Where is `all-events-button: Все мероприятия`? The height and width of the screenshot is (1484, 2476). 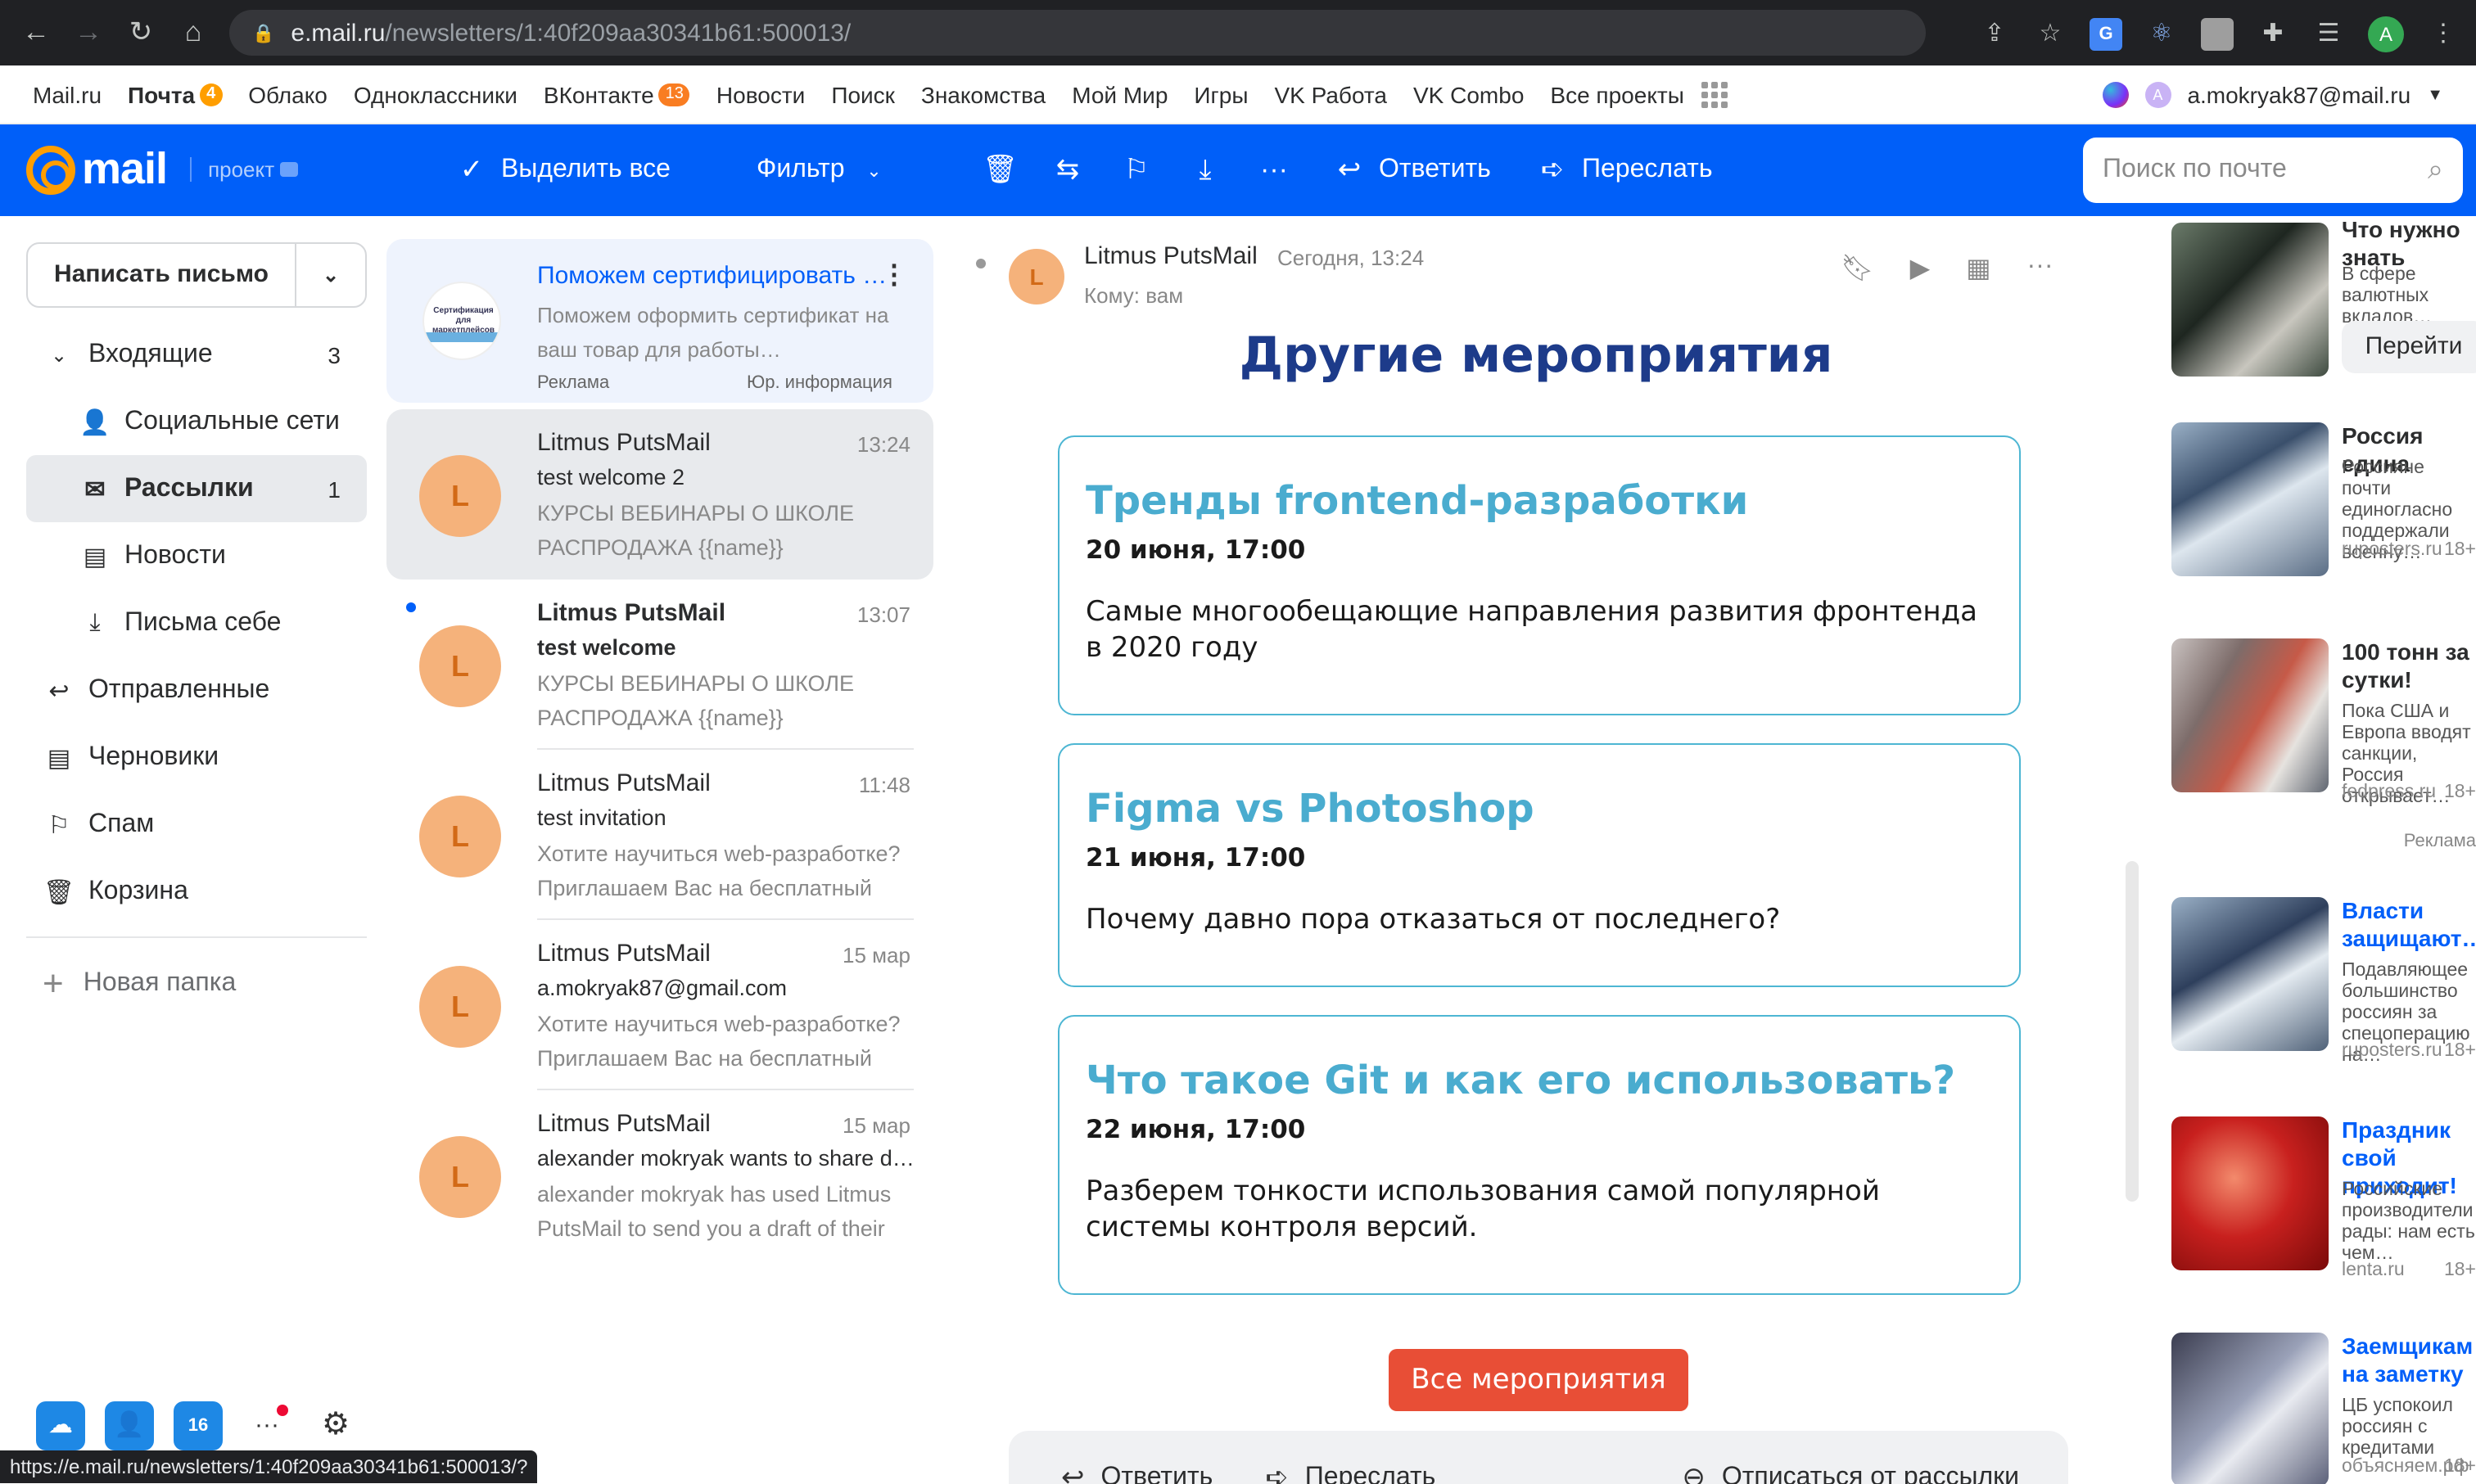 all-events-button: Все мероприятия is located at coordinates (1539, 1380).